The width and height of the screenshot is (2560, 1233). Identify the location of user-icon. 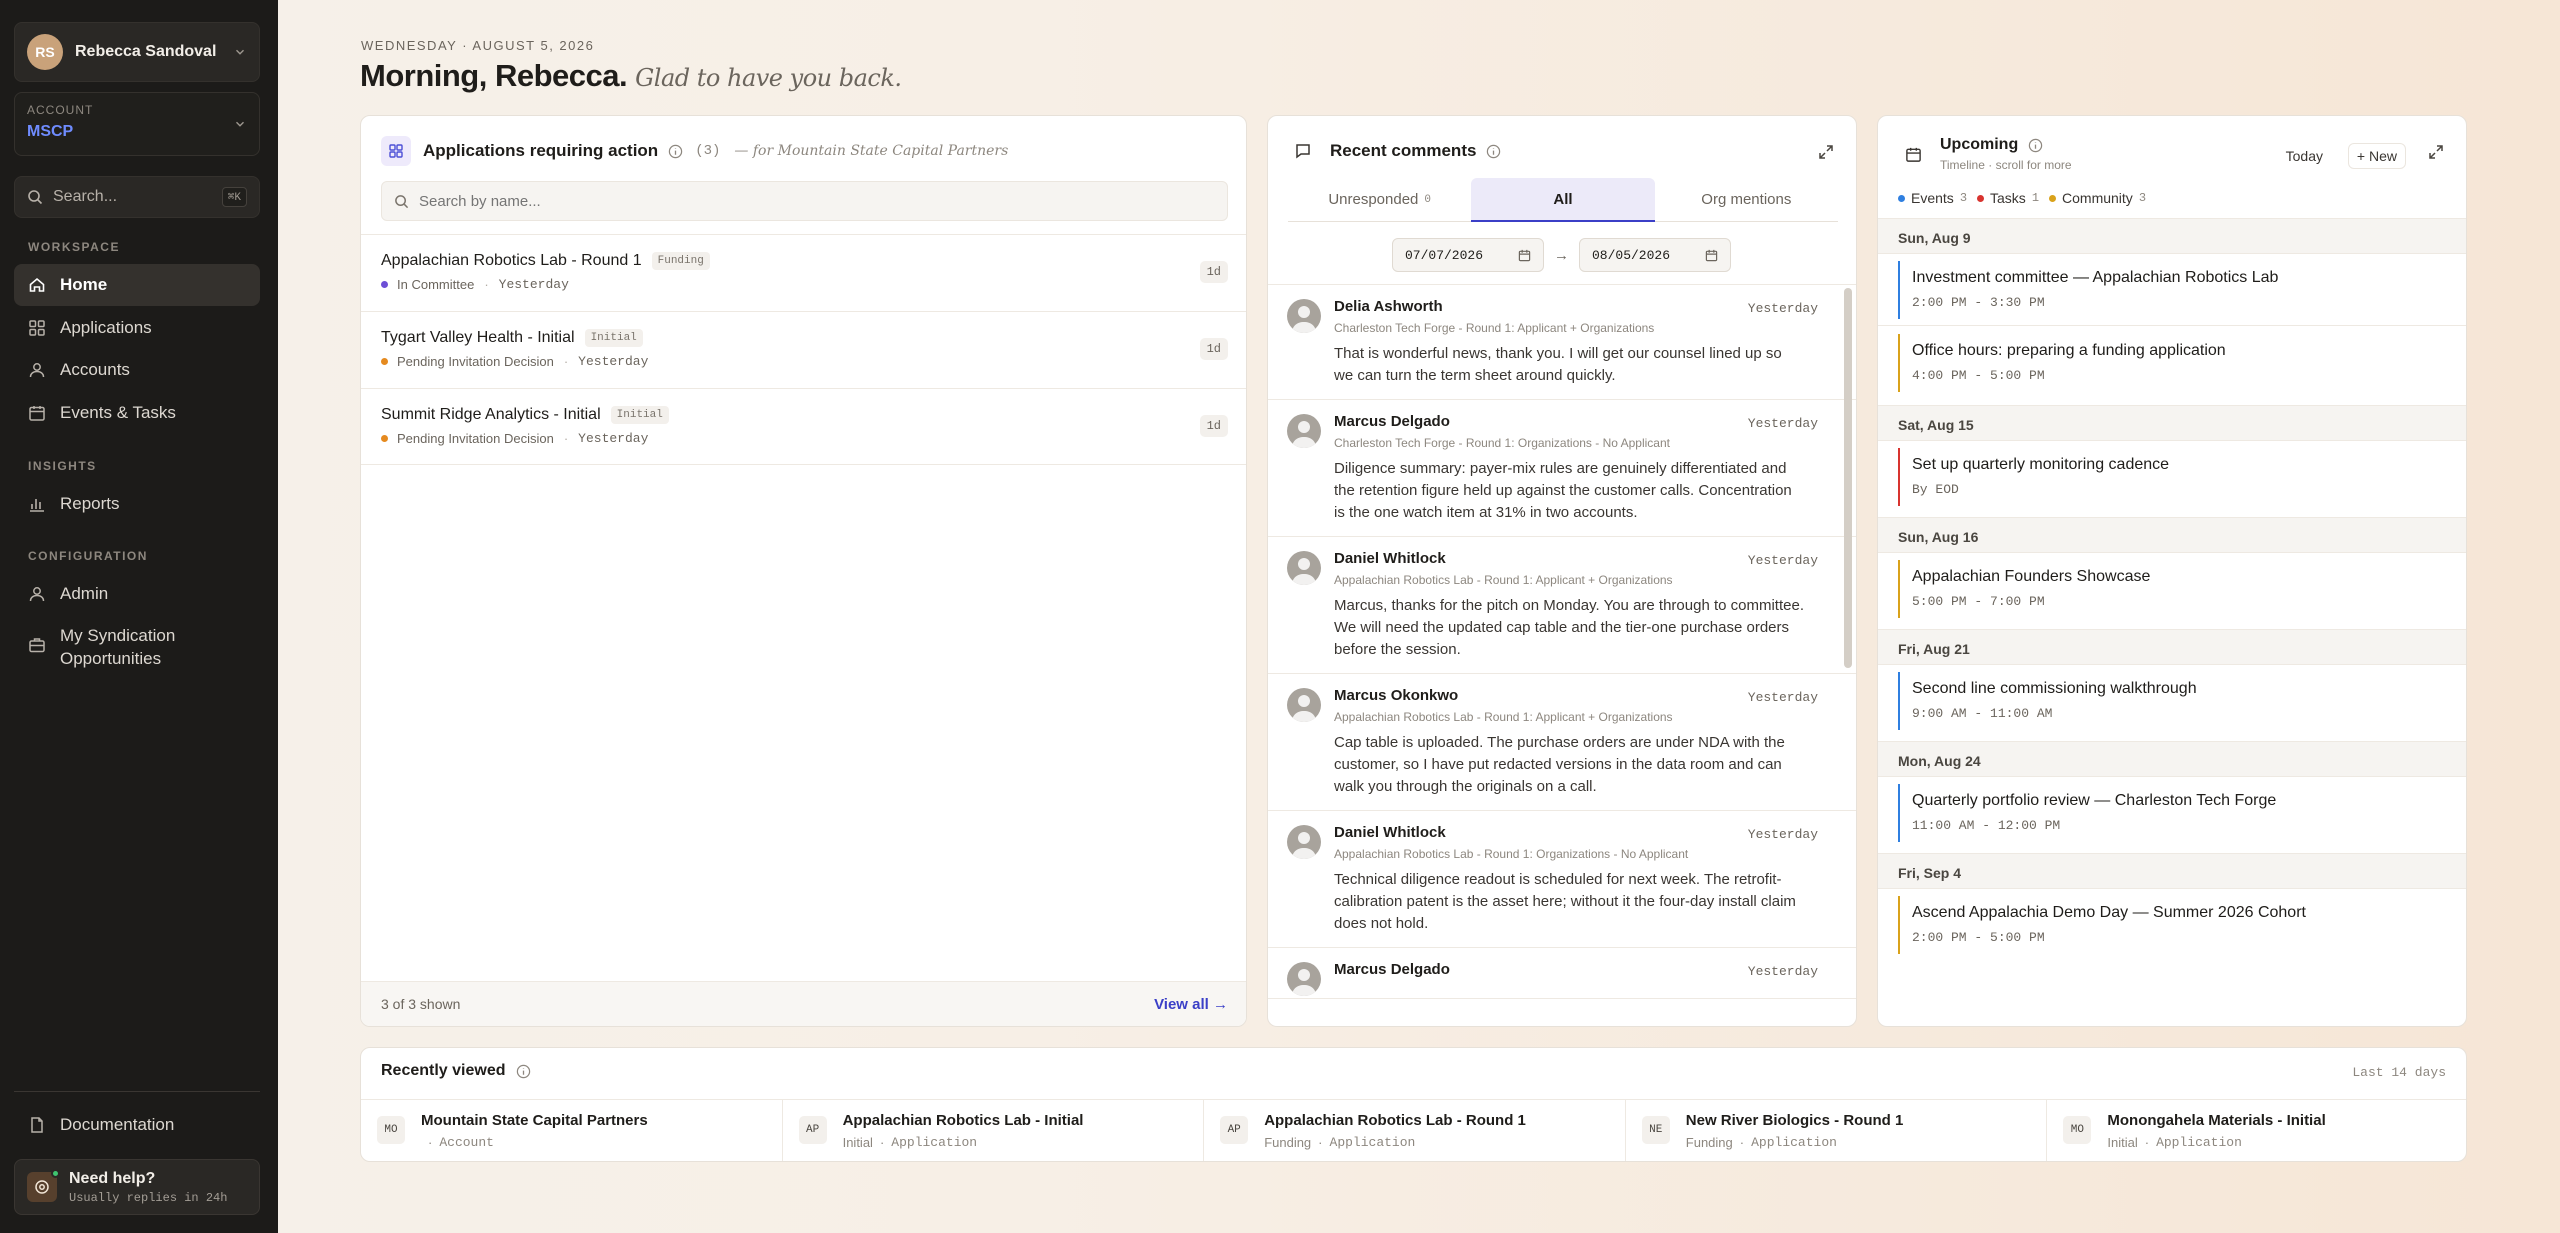
(37, 370).